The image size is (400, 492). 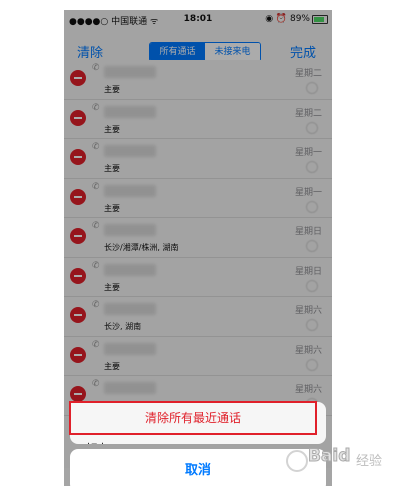 What do you see at coordinates (369, 461) in the screenshot?
I see `watermark-suffix: 经验` at bounding box center [369, 461].